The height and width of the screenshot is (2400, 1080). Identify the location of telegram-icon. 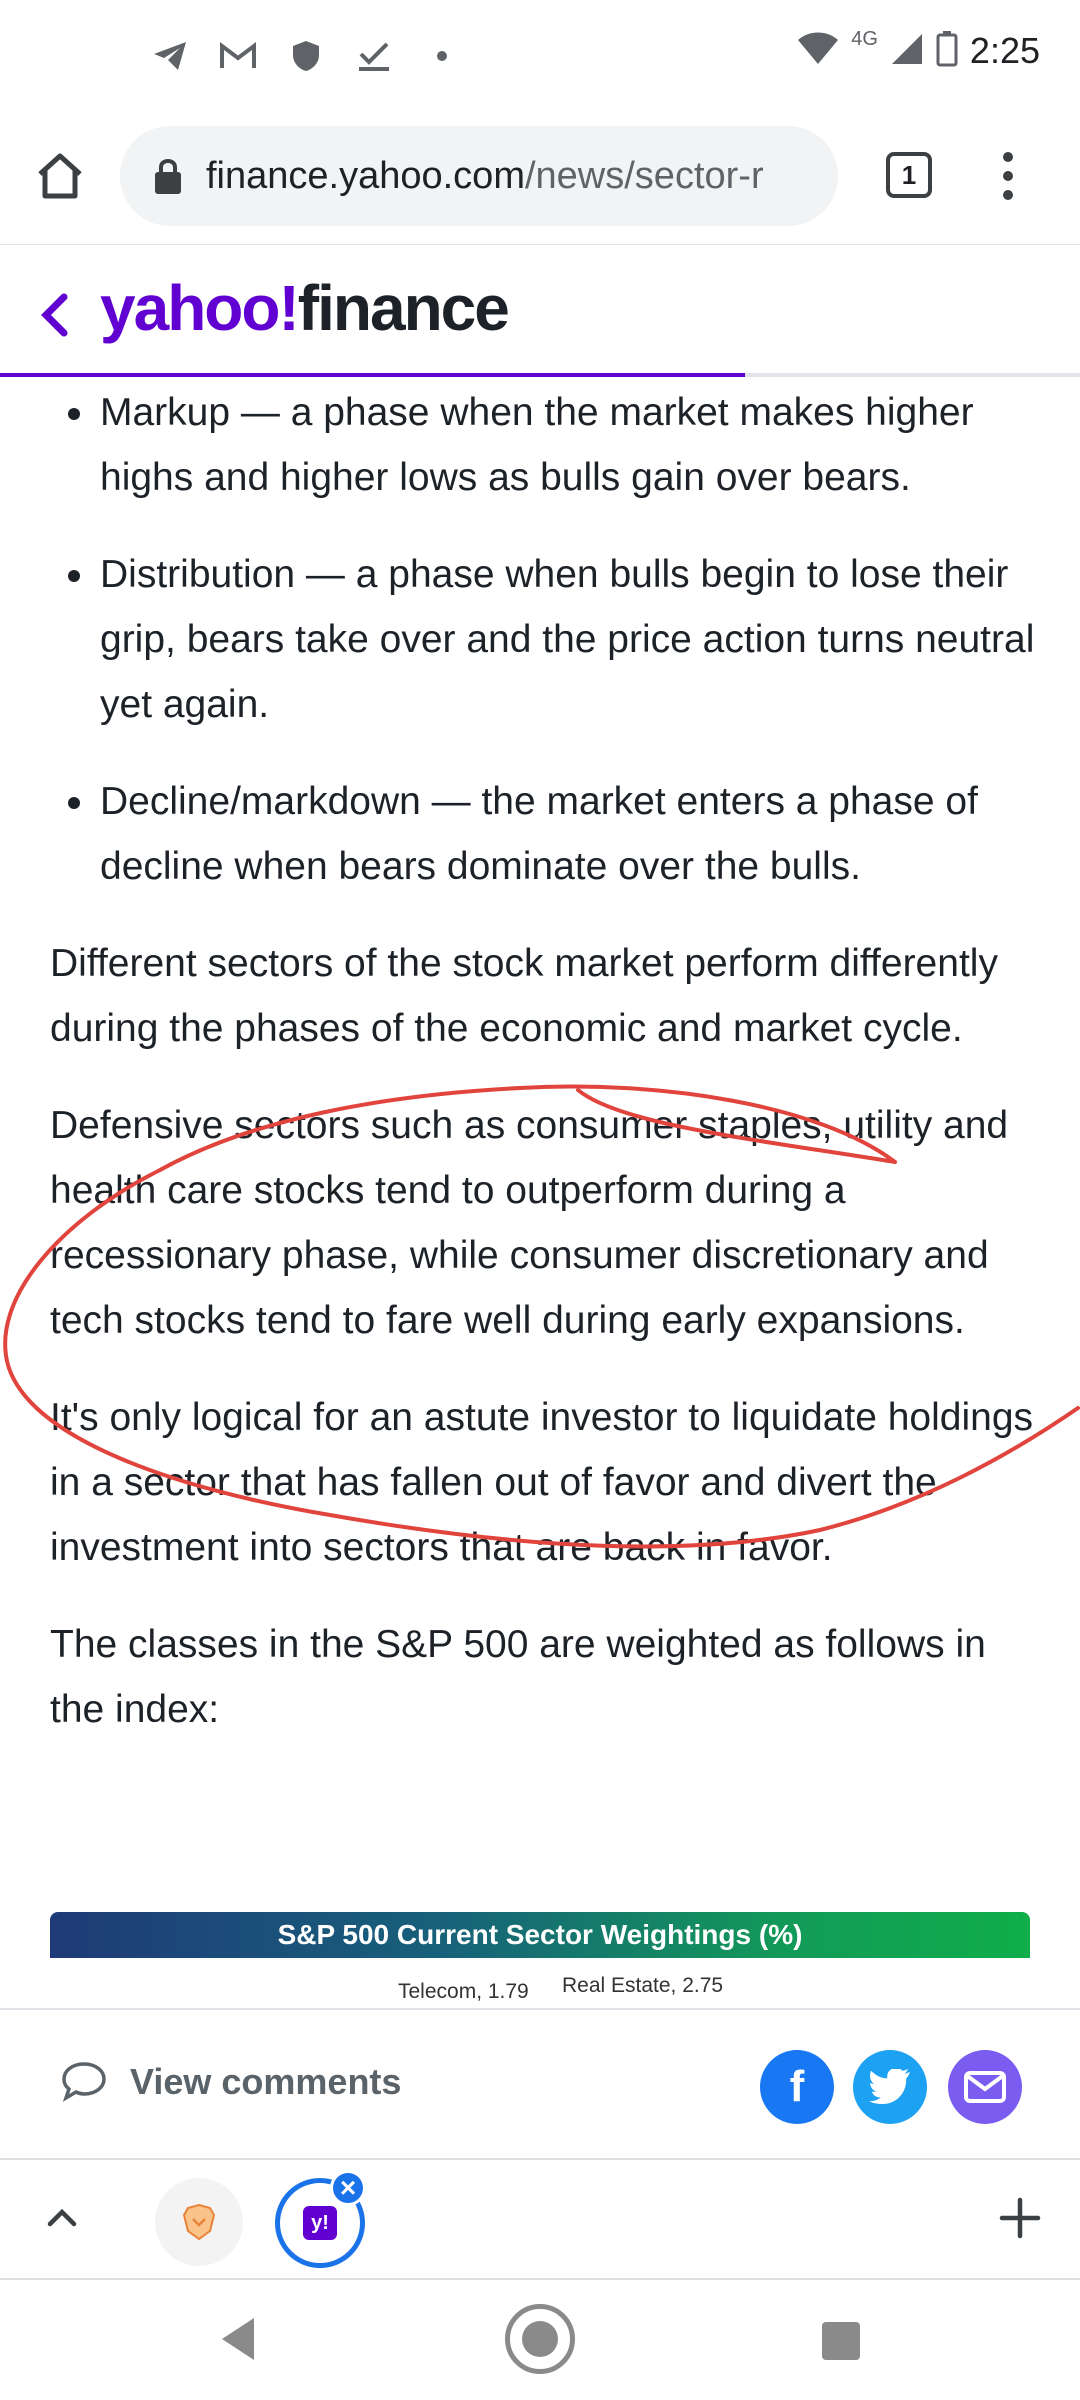
(170, 56).